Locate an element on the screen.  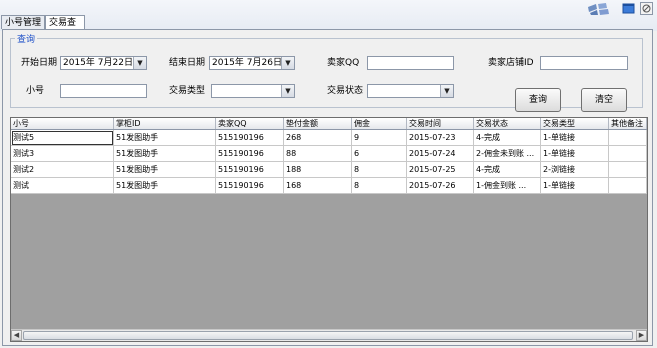
grid-header: 小号 掌柜ID 卖家QQ 垫付金额 佣金 交易时间 交易状态 交易类型 其他备注 is located at coordinates (329, 124).